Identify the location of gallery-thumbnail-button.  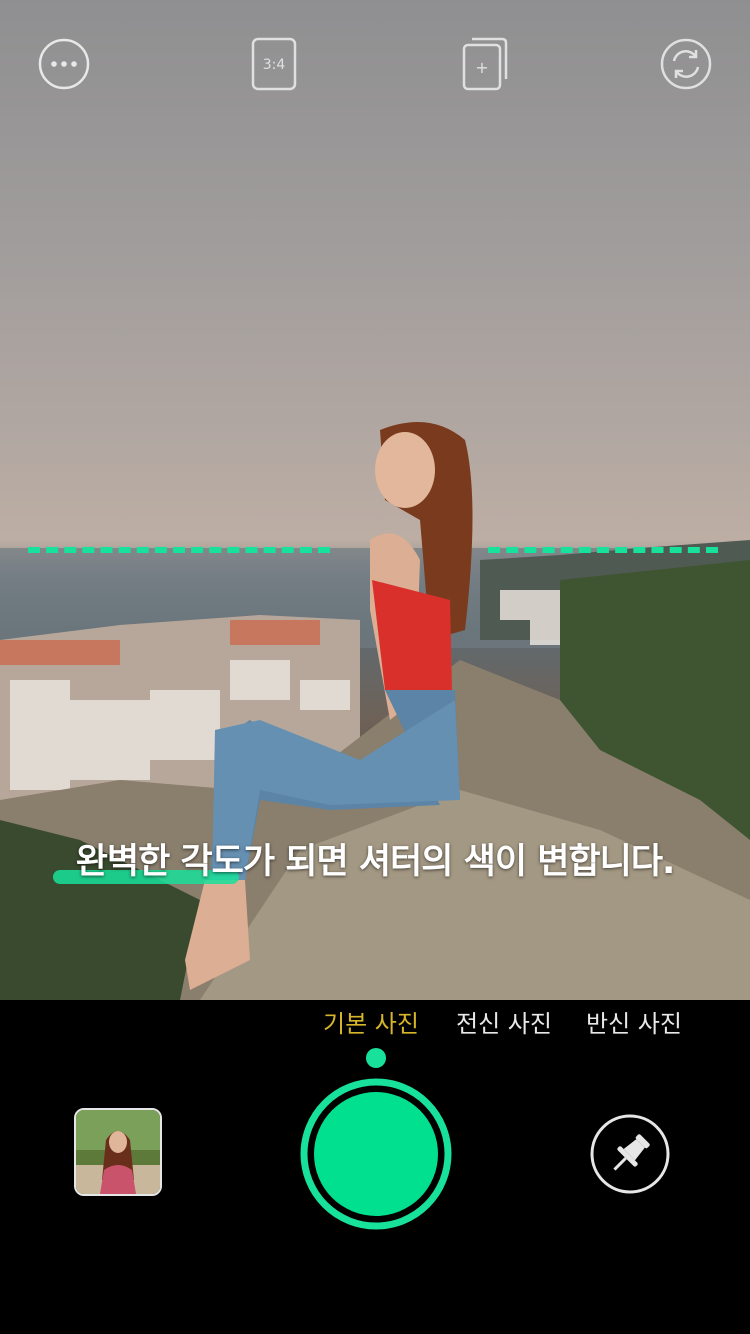
(118, 1152).